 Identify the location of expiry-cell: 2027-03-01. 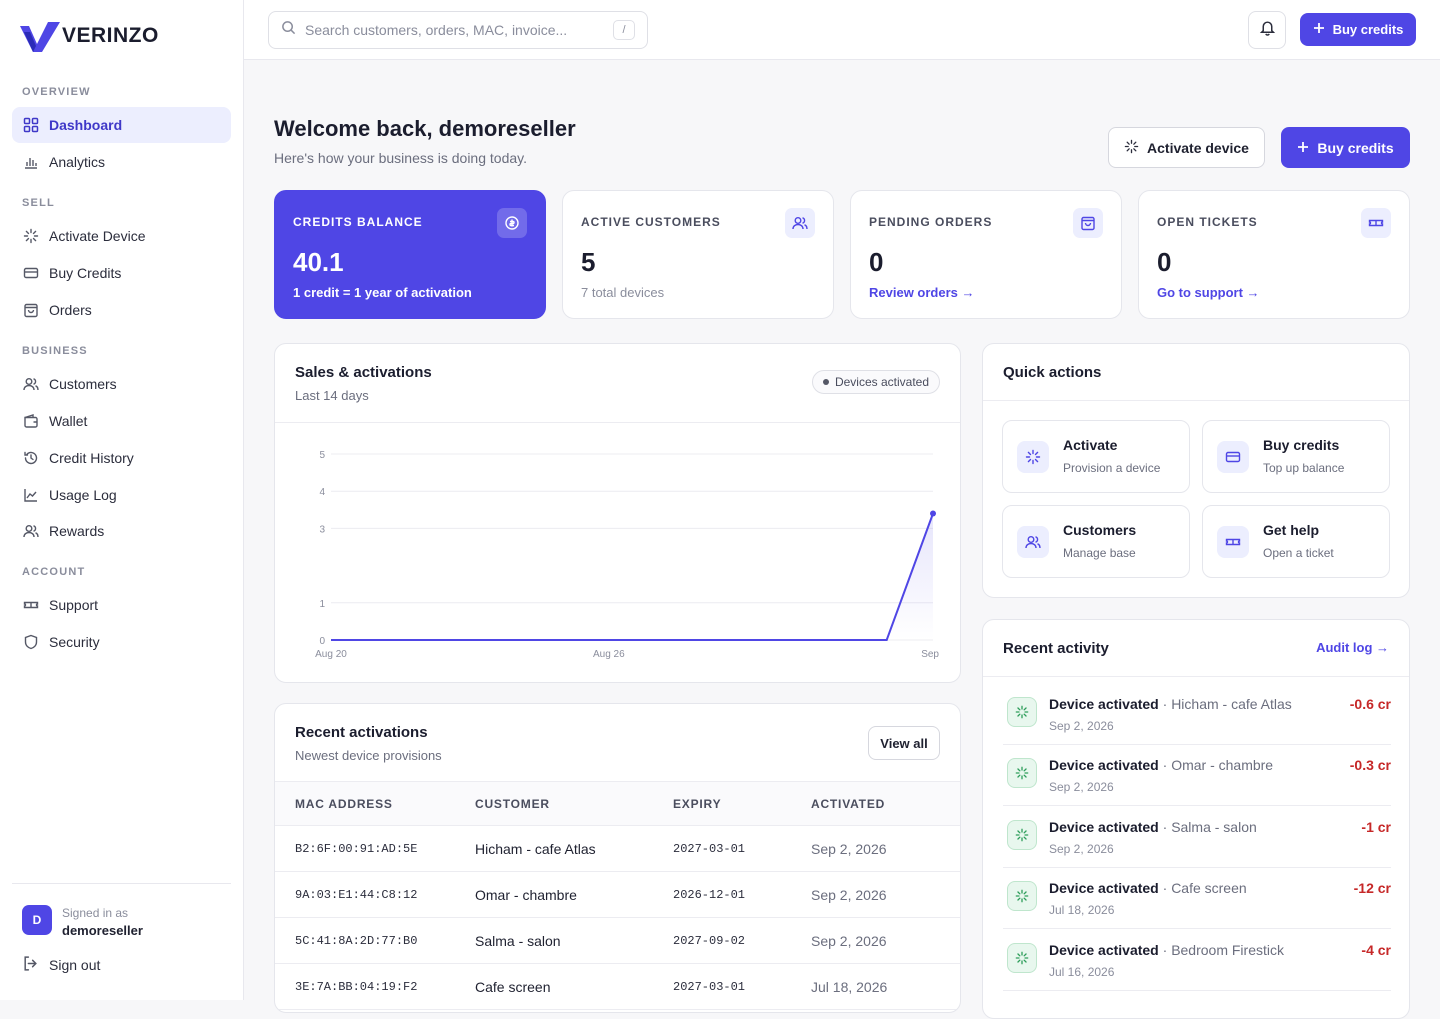
(742, 848).